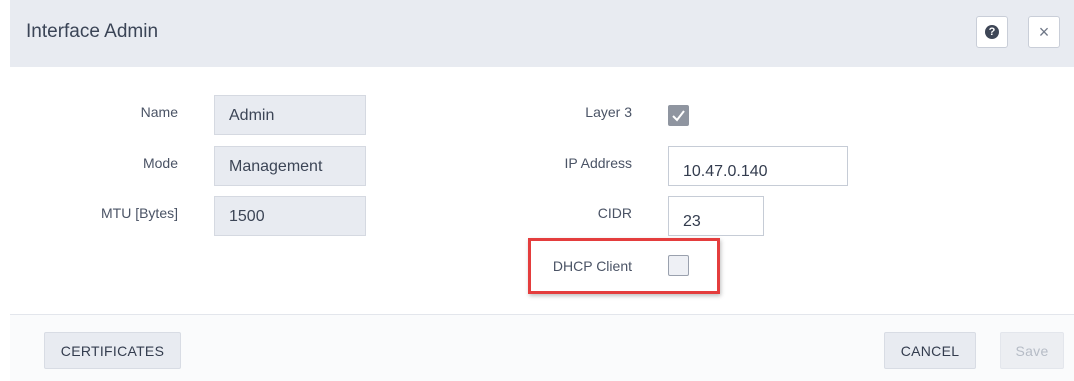 This screenshot has width=1074, height=381. What do you see at coordinates (139, 213) in the screenshot?
I see `mtu-label: MTU [Bytes]` at bounding box center [139, 213].